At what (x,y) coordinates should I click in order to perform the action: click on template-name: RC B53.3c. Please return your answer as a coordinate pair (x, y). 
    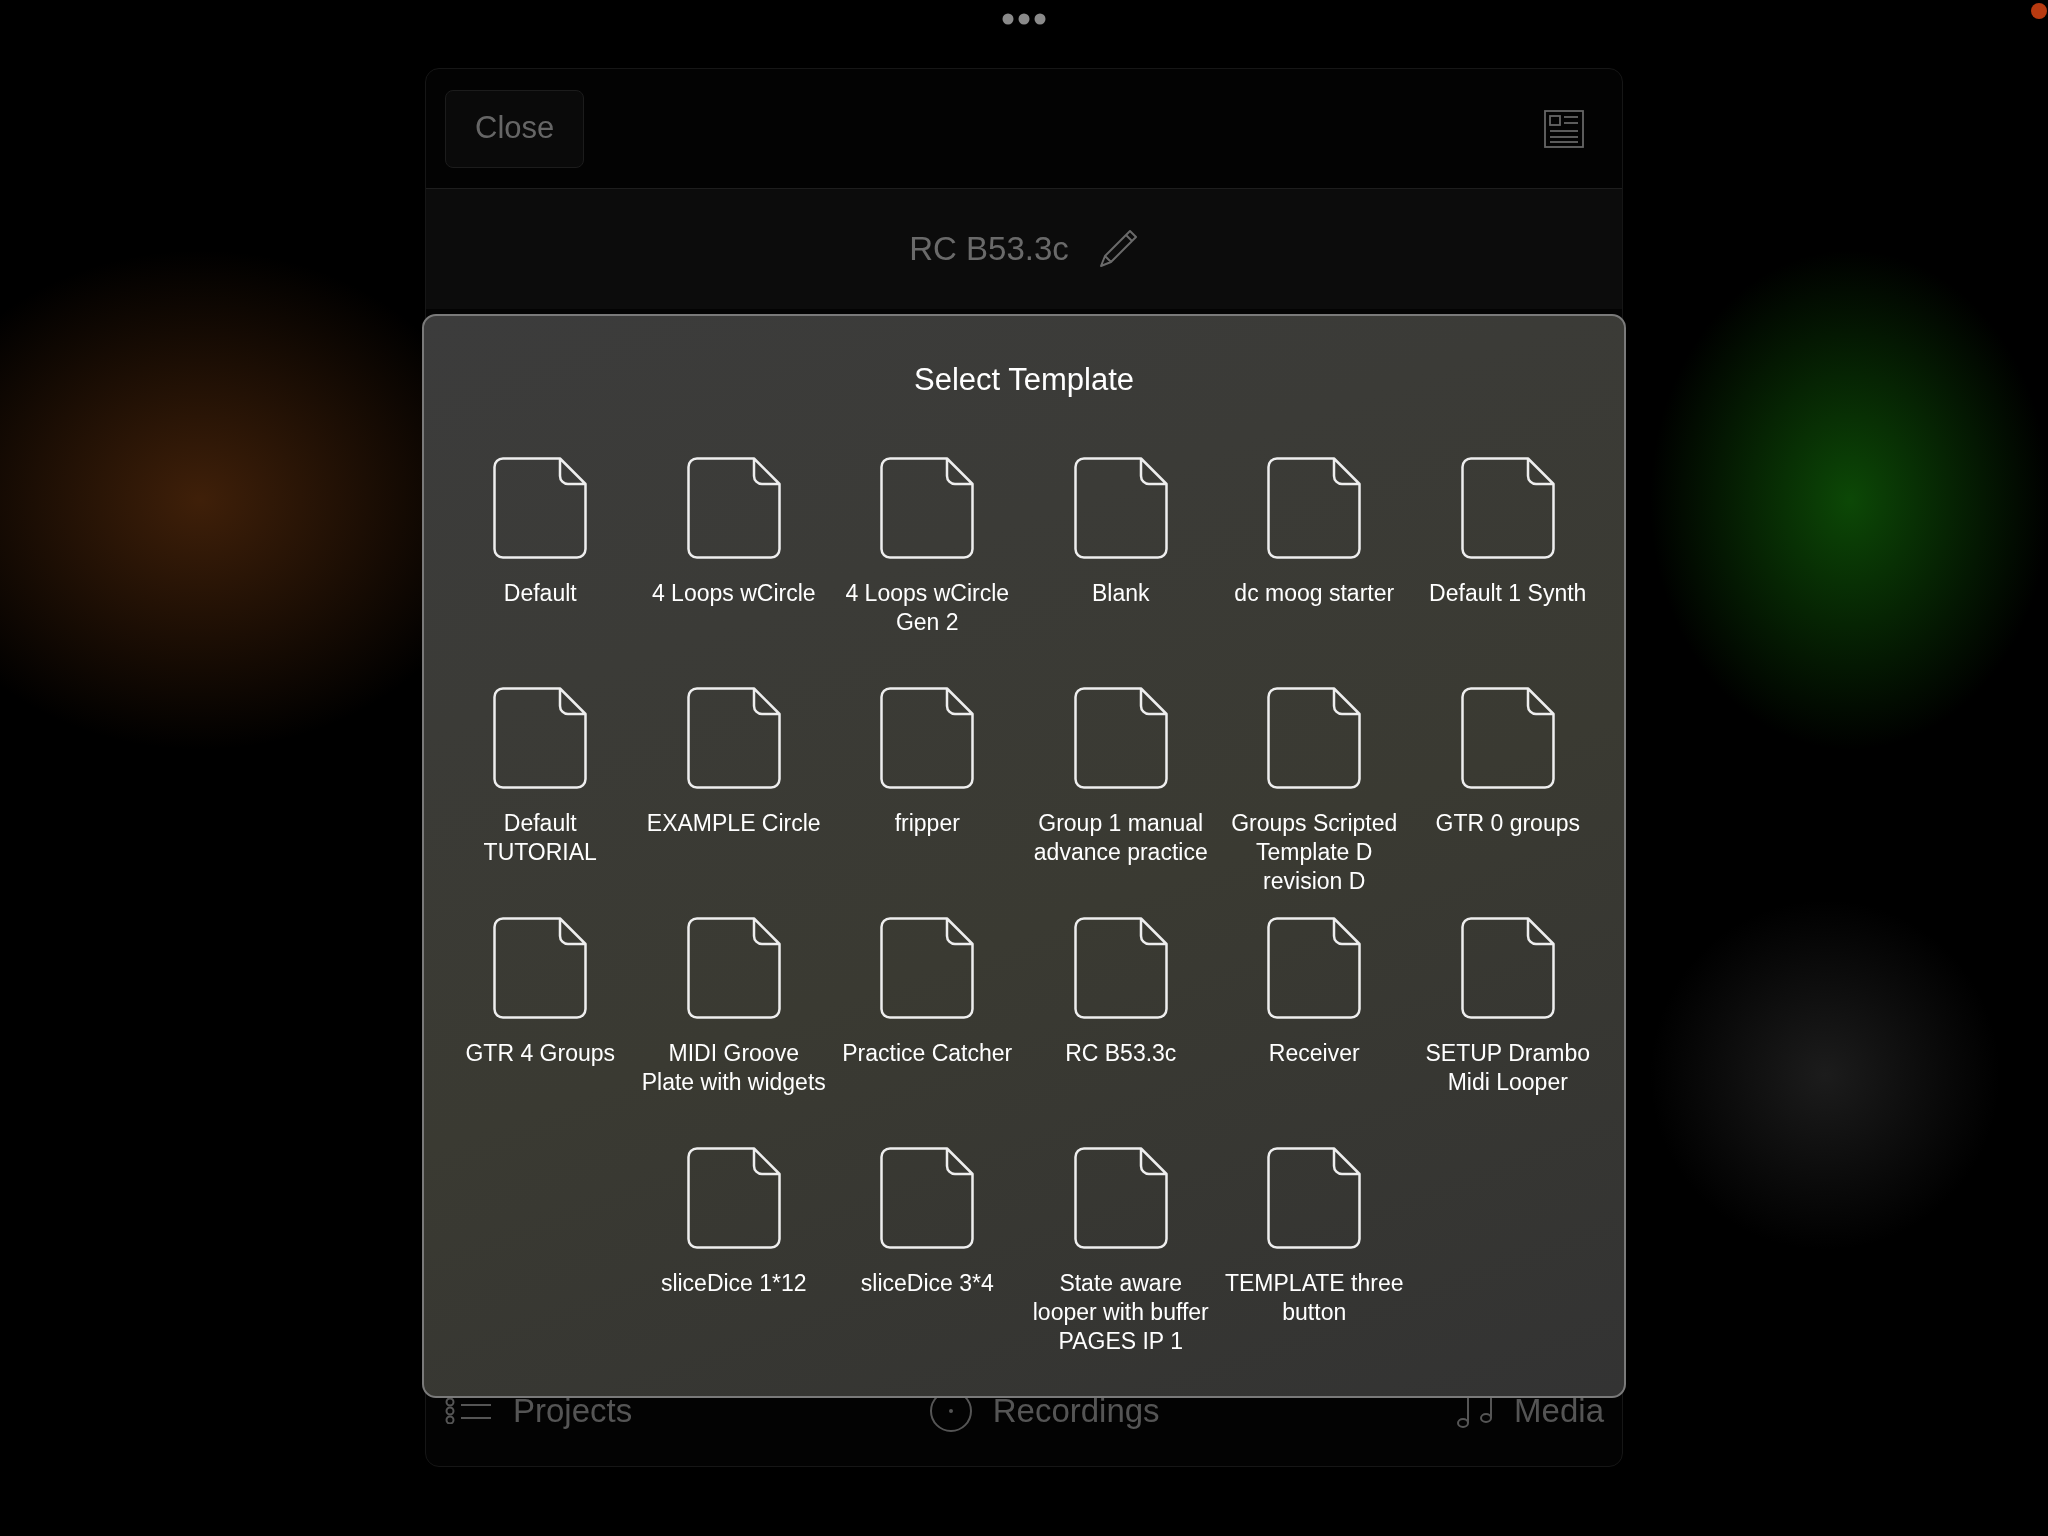
    Looking at the image, I should click on (1121, 1053).